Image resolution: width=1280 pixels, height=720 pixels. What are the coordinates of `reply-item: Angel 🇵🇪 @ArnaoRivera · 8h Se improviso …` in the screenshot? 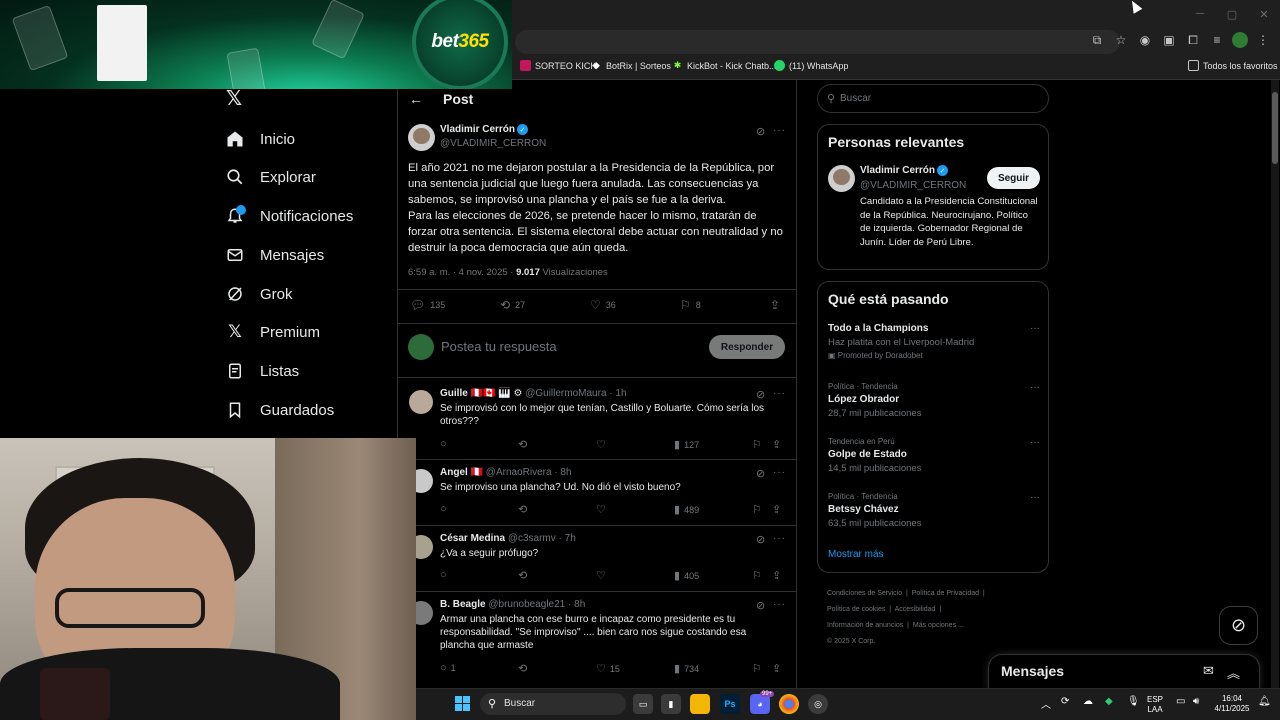 It's located at (597, 495).